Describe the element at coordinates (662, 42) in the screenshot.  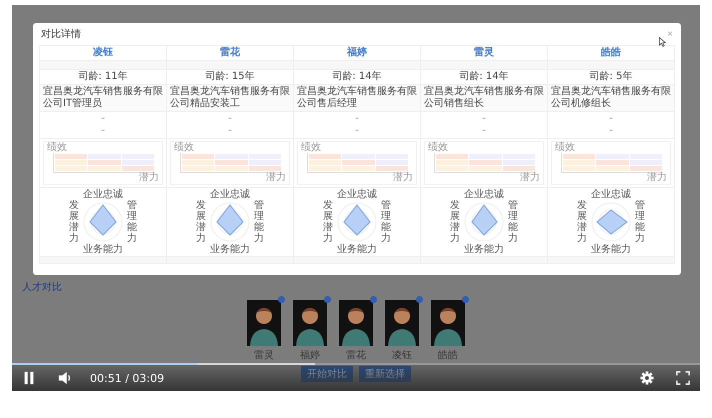
I see `cursor-icon` at that location.